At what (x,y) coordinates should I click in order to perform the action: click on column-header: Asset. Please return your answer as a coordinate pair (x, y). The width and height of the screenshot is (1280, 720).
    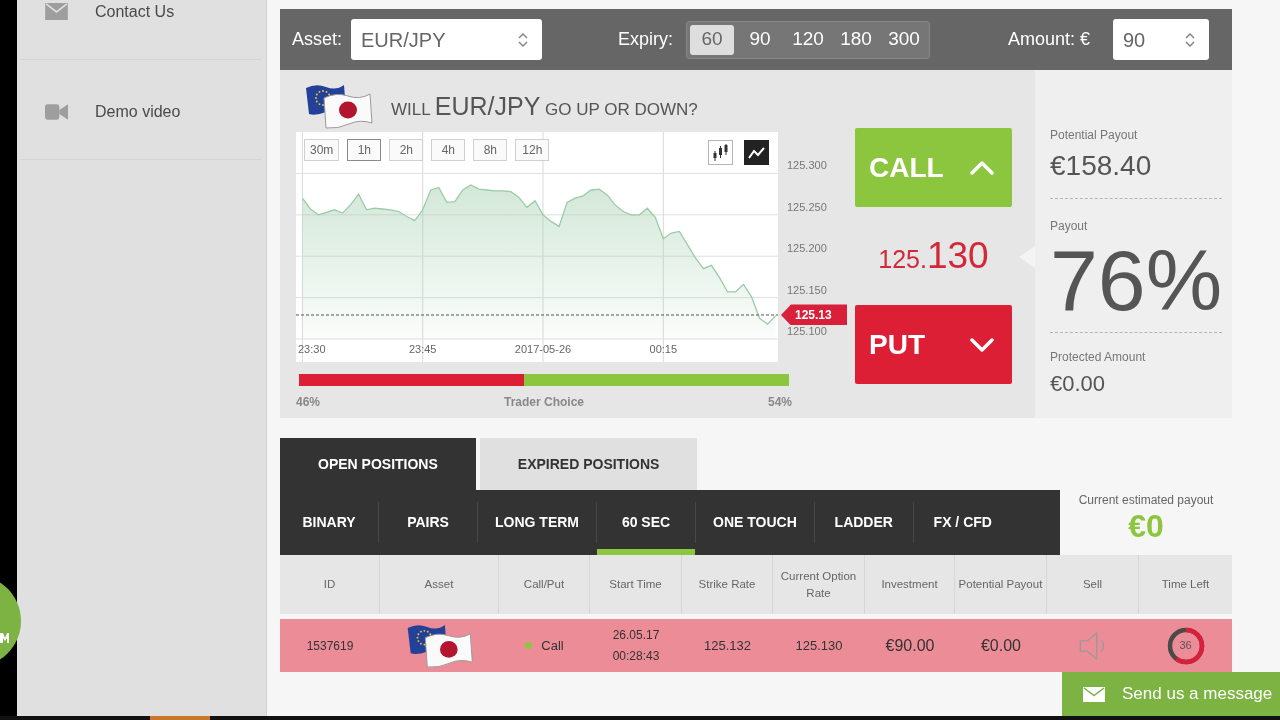
    Looking at the image, I should click on (439, 584).